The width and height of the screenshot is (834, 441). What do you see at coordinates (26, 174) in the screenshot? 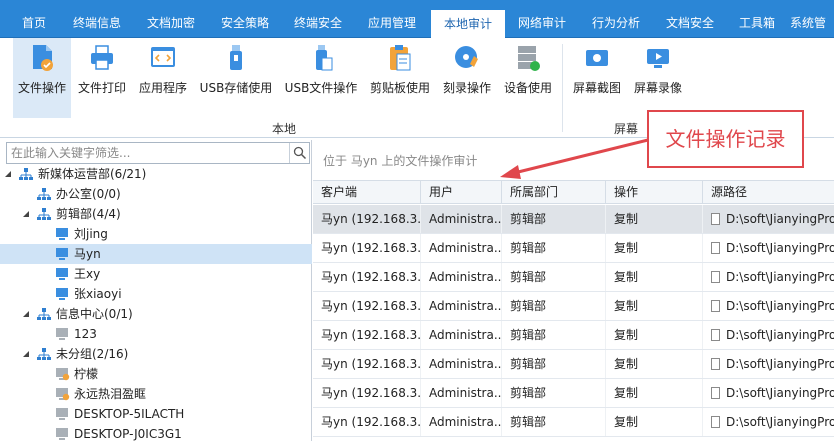
I see `org-group-icon` at bounding box center [26, 174].